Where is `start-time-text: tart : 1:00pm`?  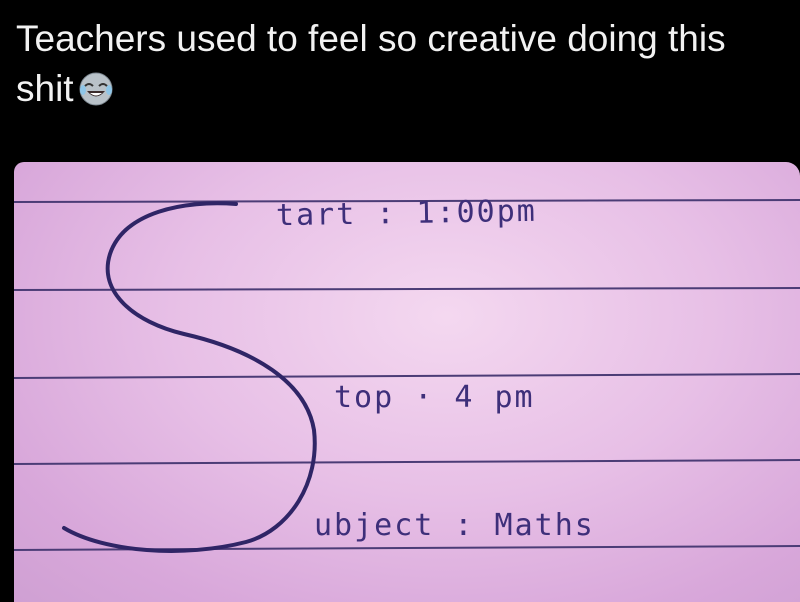
start-time-text: tart : 1:00pm is located at coordinates (406, 213).